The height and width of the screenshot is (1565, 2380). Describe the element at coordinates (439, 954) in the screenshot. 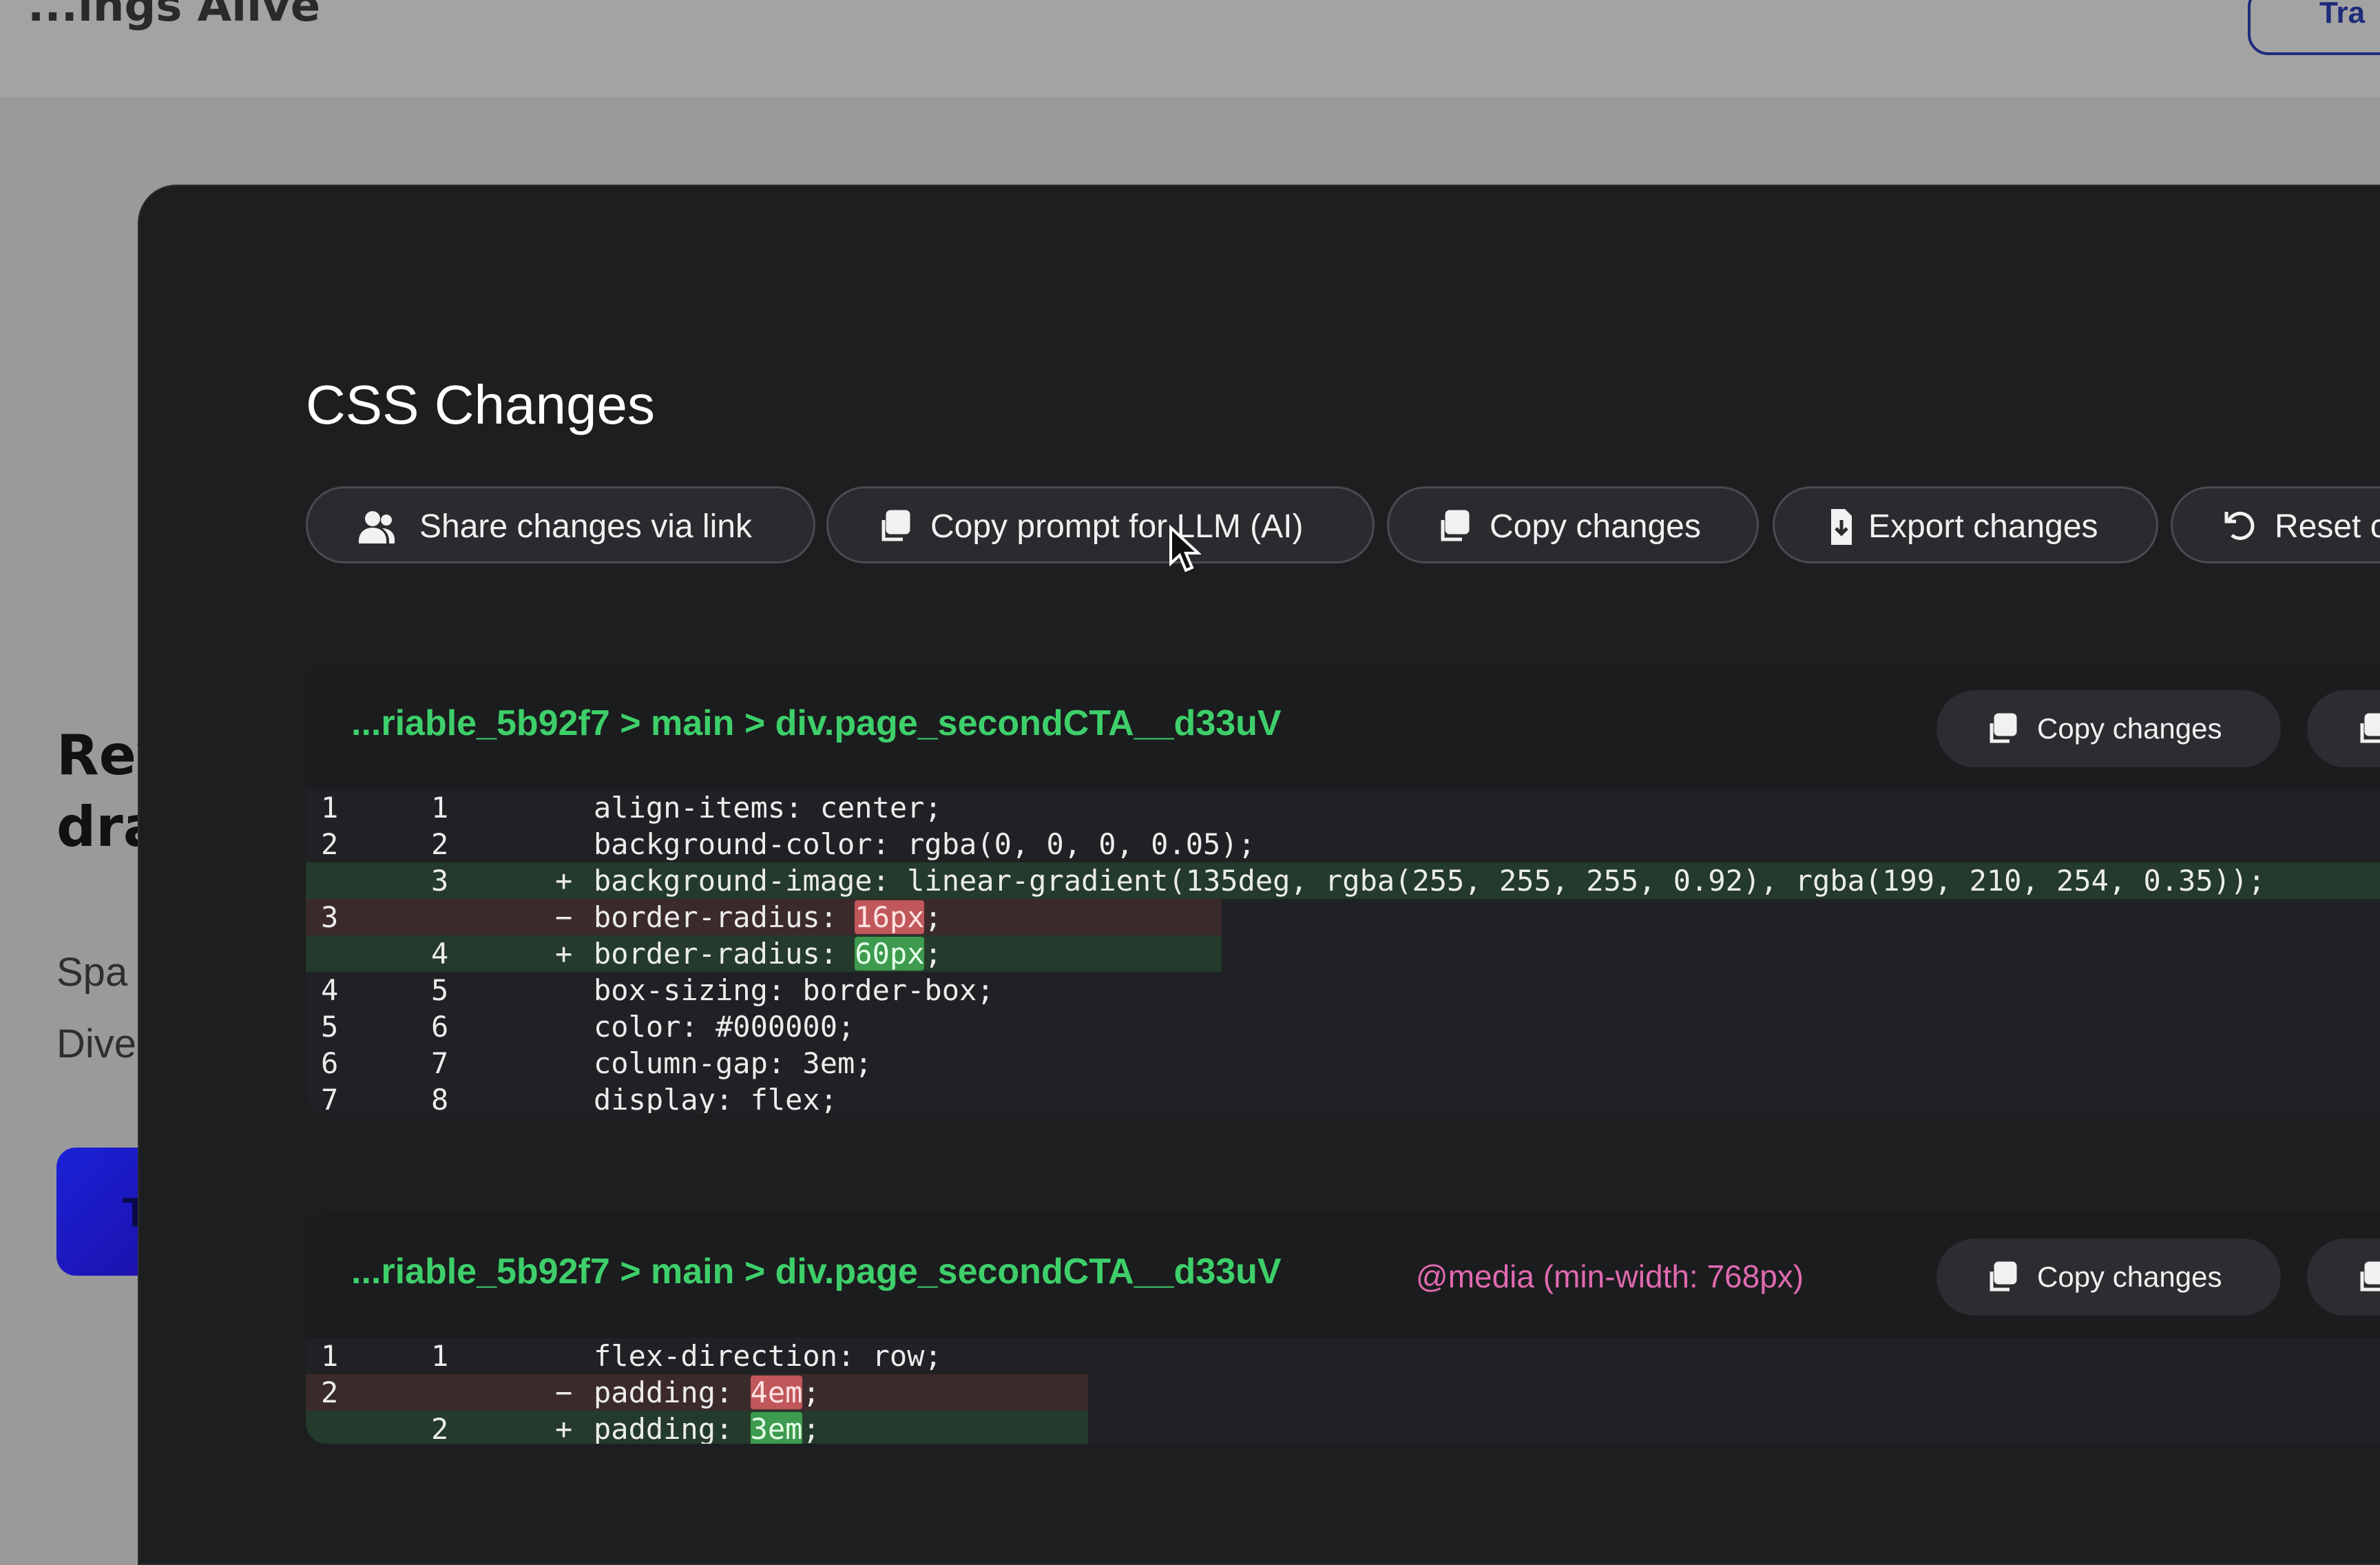

I see `new-line-number: 4` at that location.